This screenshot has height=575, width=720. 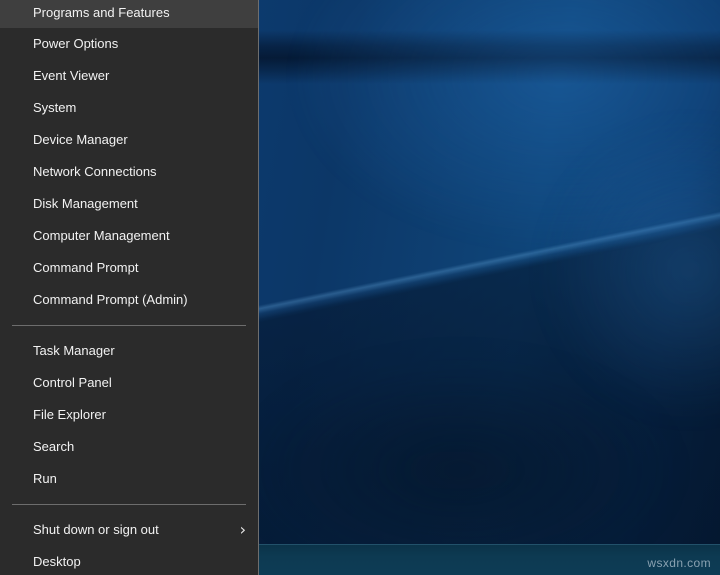 What do you see at coordinates (54, 446) in the screenshot?
I see `menu-item-label: Search` at bounding box center [54, 446].